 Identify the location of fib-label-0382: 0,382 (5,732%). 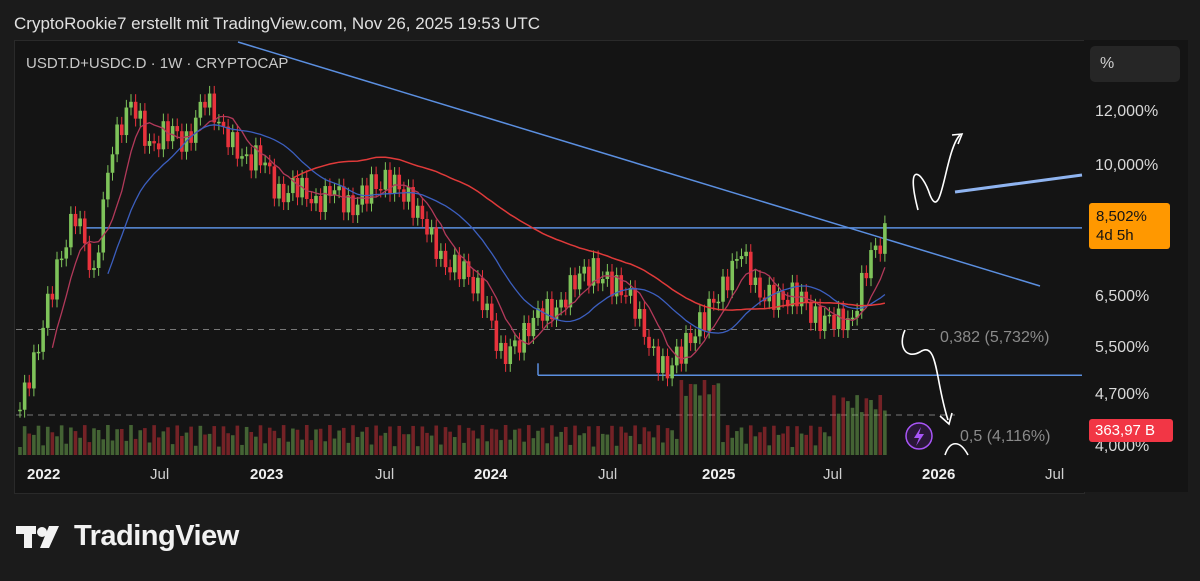
(995, 337).